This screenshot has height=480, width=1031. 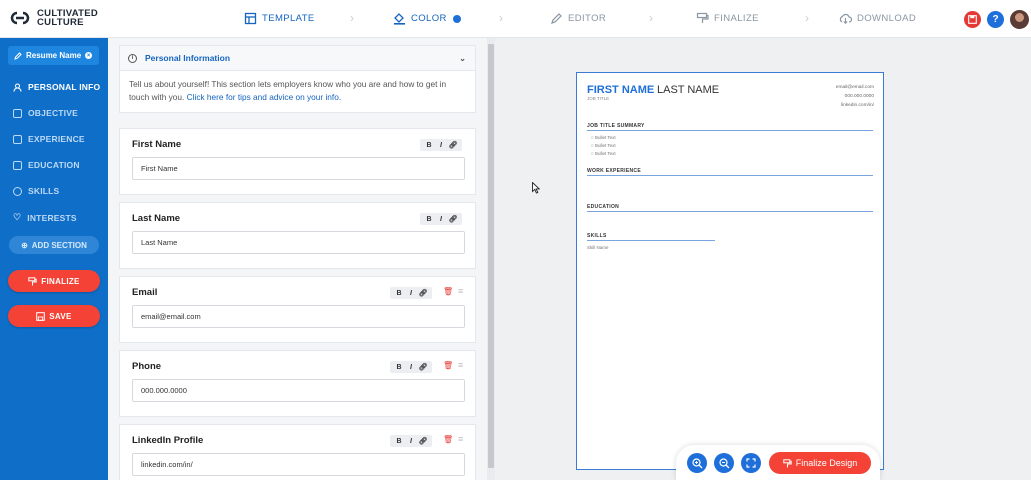 What do you see at coordinates (854, 87) in the screenshot?
I see `resume-email: email@email.com` at bounding box center [854, 87].